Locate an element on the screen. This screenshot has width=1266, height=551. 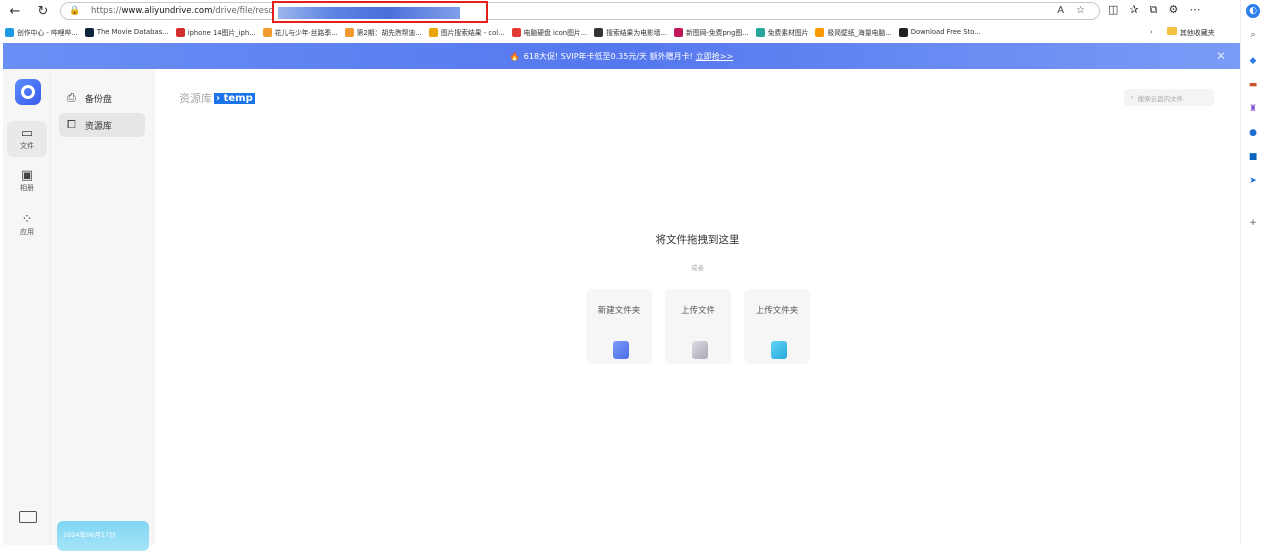
lock-icon: 🔒 is located at coordinates (75, 11).